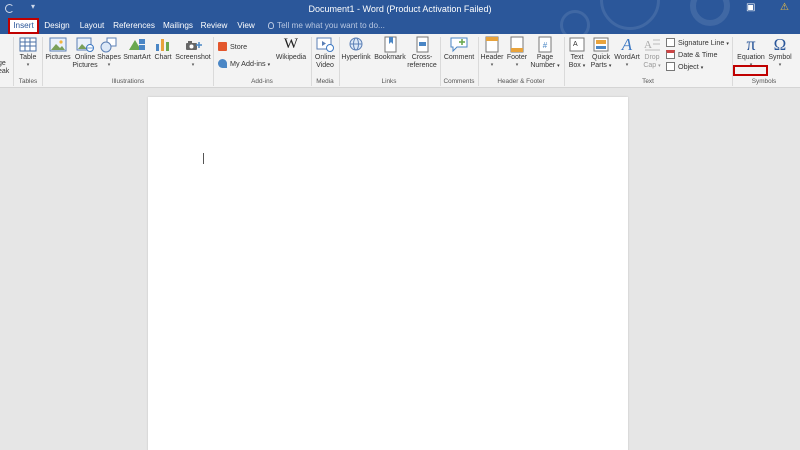  I want to click on ribbon-display-options-icon: ▣, so click(750, 8).